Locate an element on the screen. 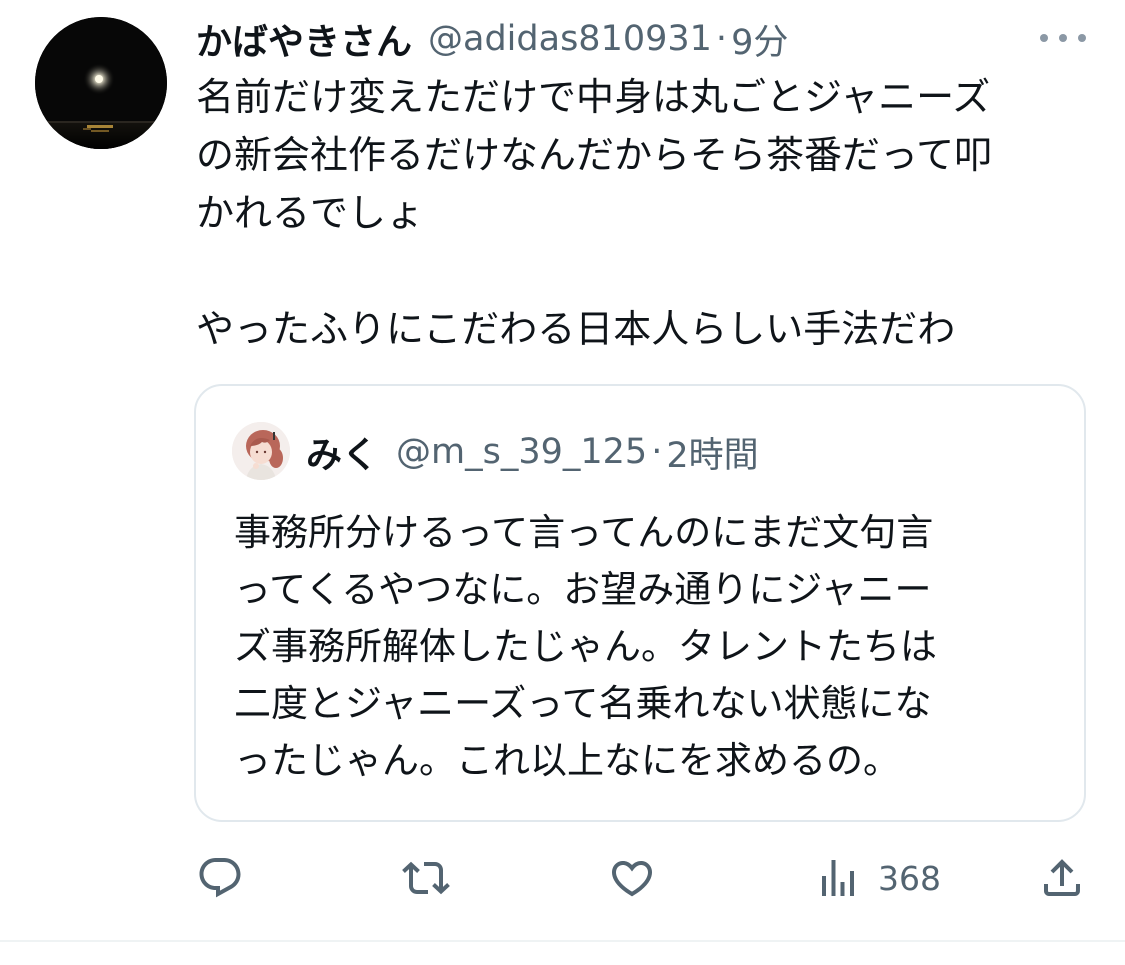 This screenshot has height=965, width=1125. quoted-author-display-name: みく is located at coordinates (342, 455).